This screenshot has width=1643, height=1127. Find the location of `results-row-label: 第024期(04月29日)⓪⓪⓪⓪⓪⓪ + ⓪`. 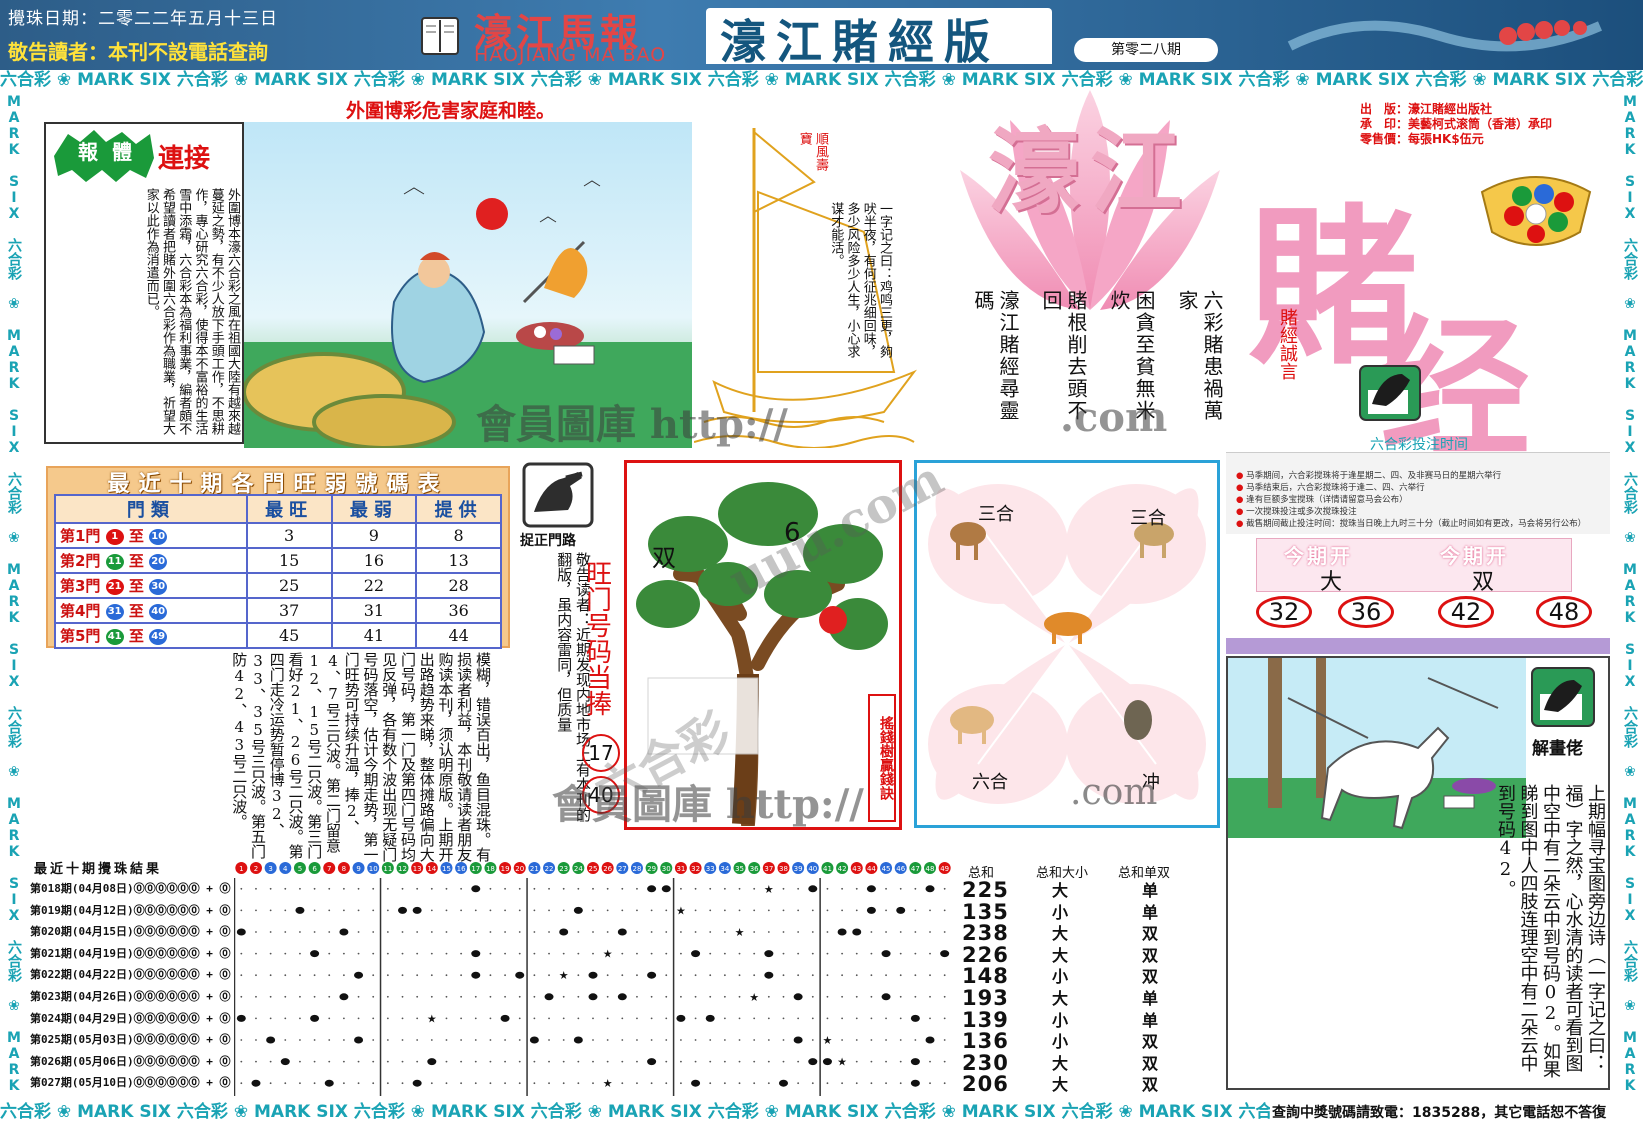

results-row-label: 第024期(04月29日)⓪⓪⓪⓪⓪⓪ + ⓪ is located at coordinates (133, 1019).